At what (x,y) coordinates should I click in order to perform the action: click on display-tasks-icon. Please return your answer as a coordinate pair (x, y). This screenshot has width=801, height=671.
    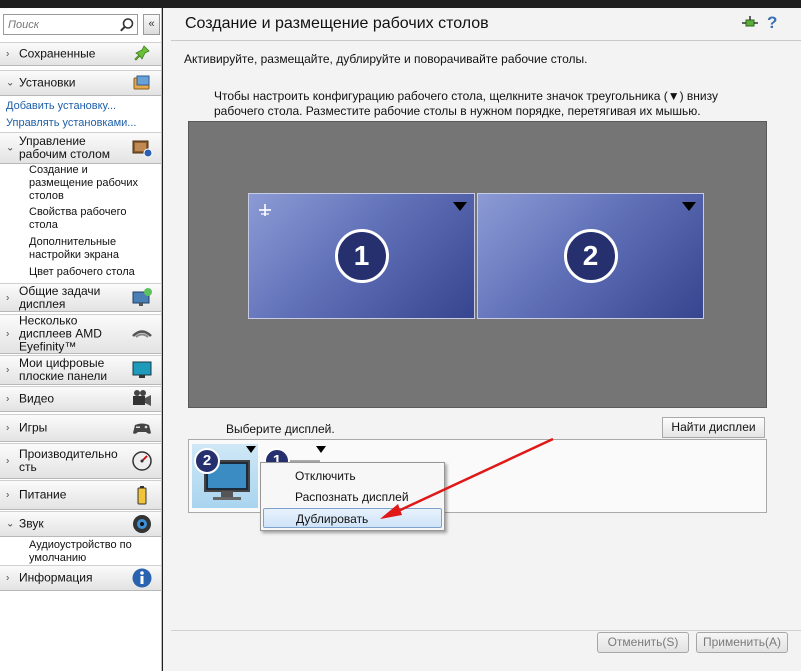
    Looking at the image, I should click on (142, 296).